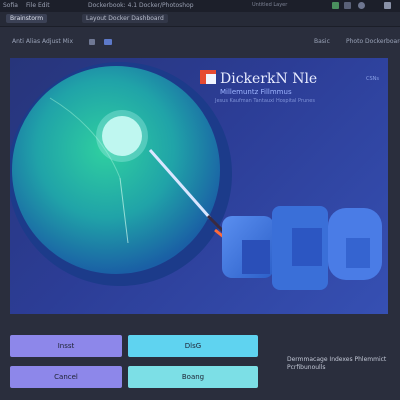 The height and width of the screenshot is (400, 400). What do you see at coordinates (66, 346) in the screenshot?
I see `button-1: Insst` at bounding box center [66, 346].